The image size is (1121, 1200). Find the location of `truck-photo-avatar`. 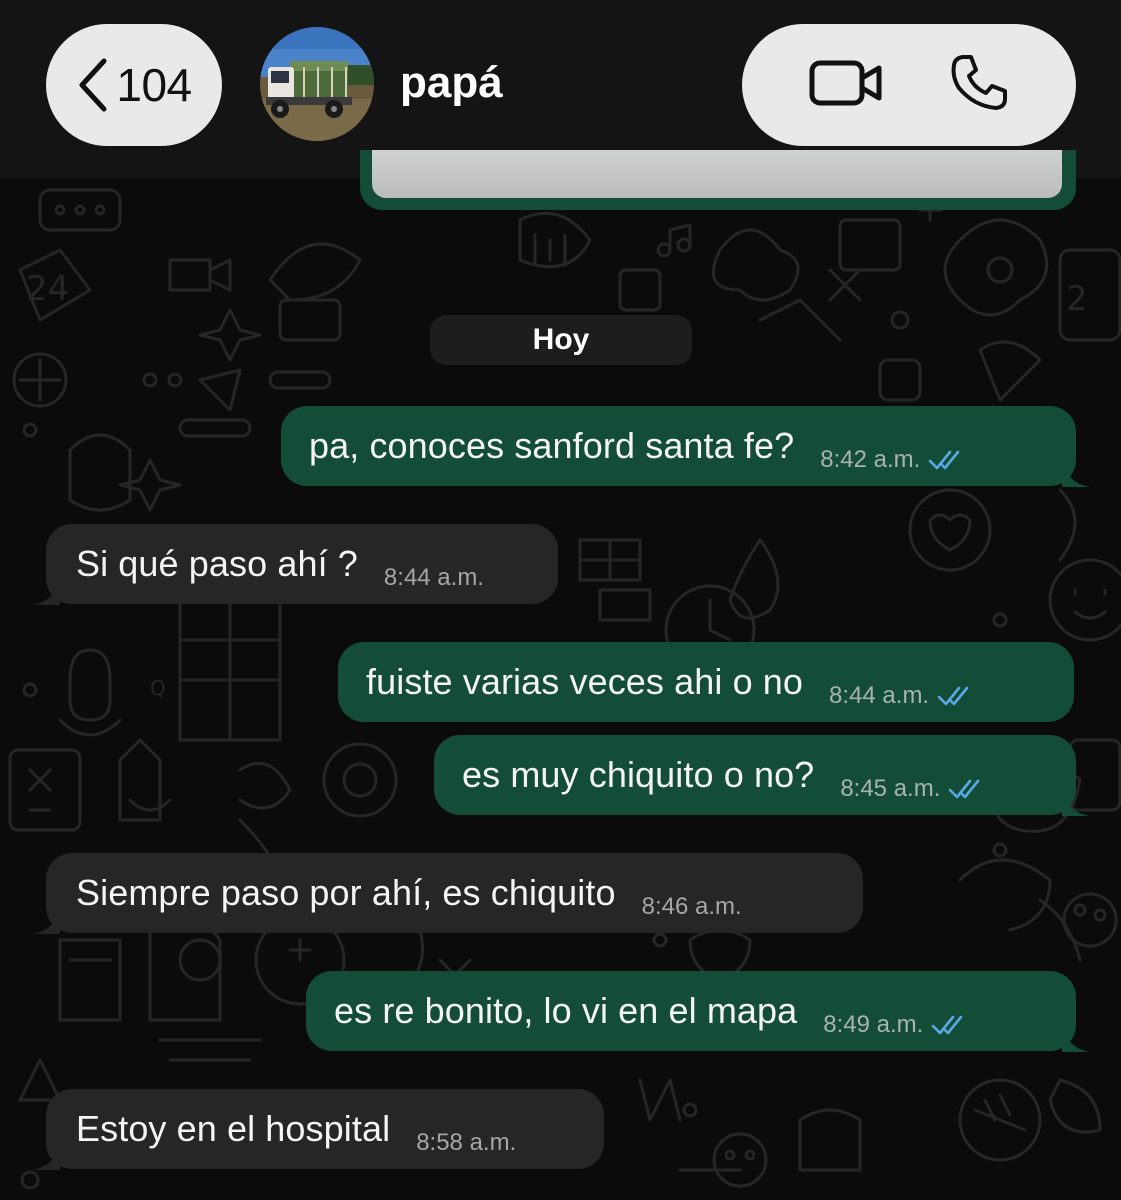

truck-photo-avatar is located at coordinates (317, 84).